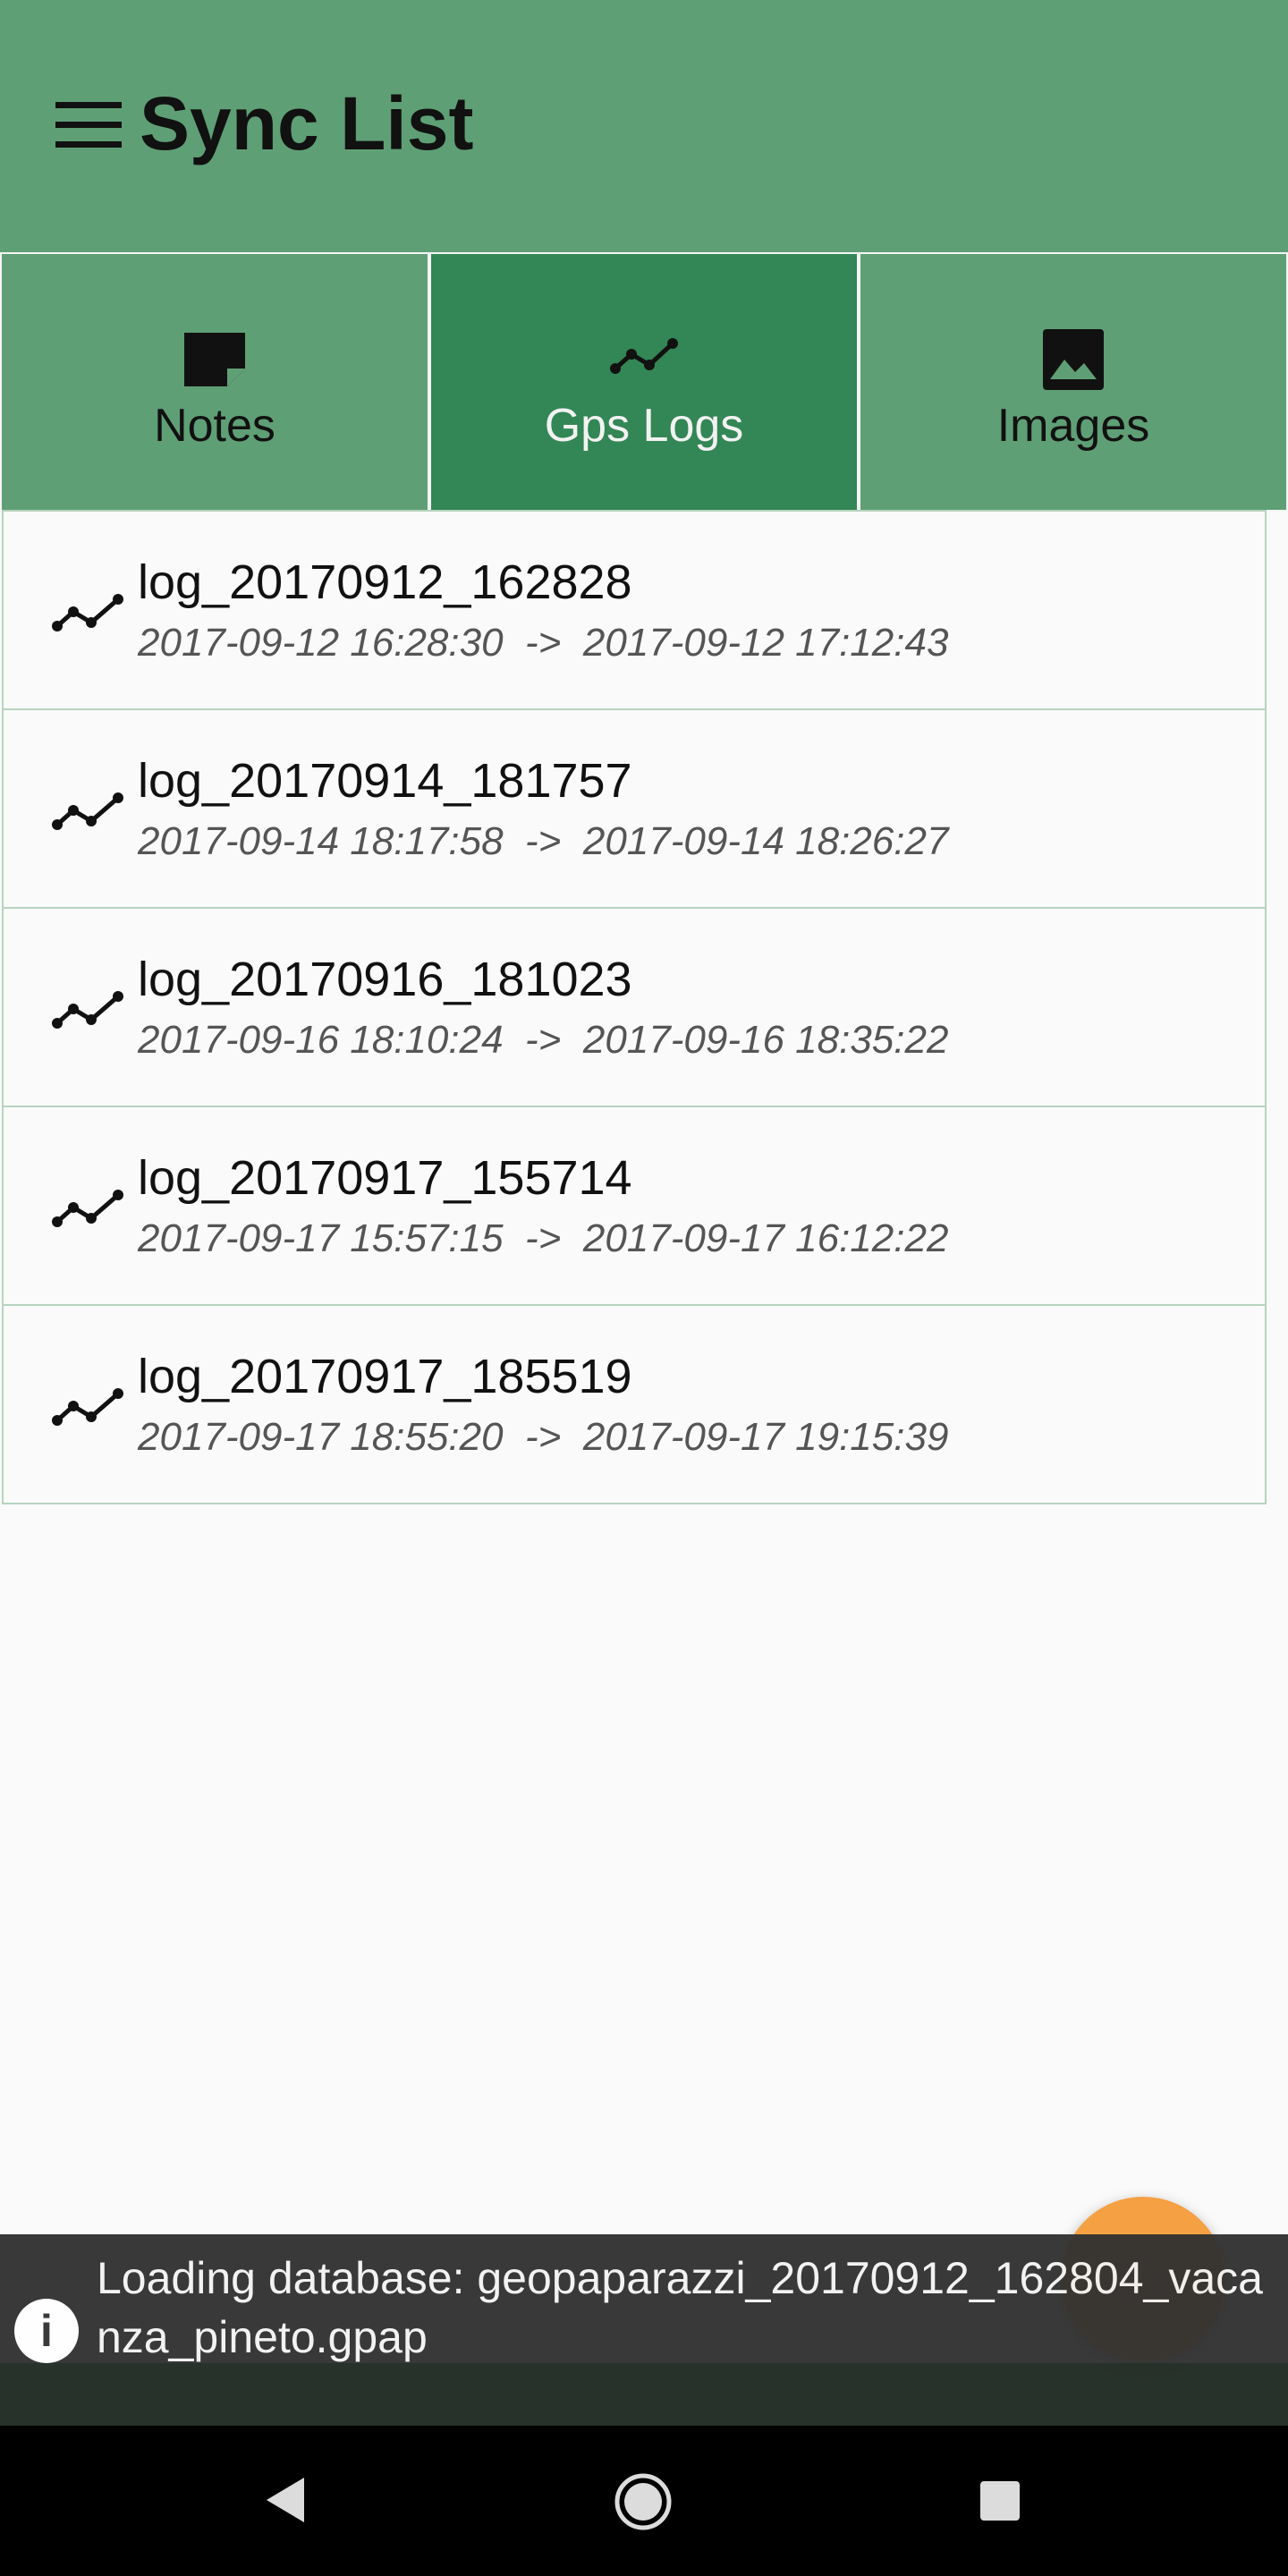  I want to click on recents-icon, so click(1000, 2501).